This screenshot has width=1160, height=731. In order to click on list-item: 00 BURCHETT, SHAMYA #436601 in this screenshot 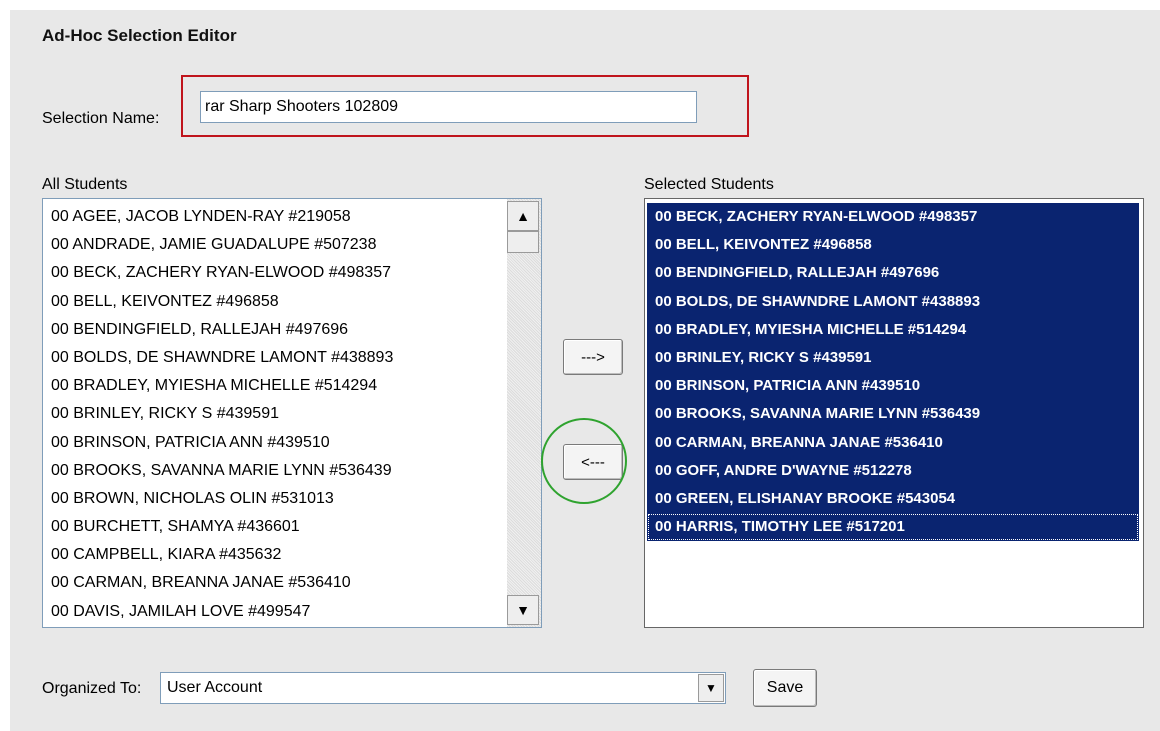, I will do `click(273, 527)`.